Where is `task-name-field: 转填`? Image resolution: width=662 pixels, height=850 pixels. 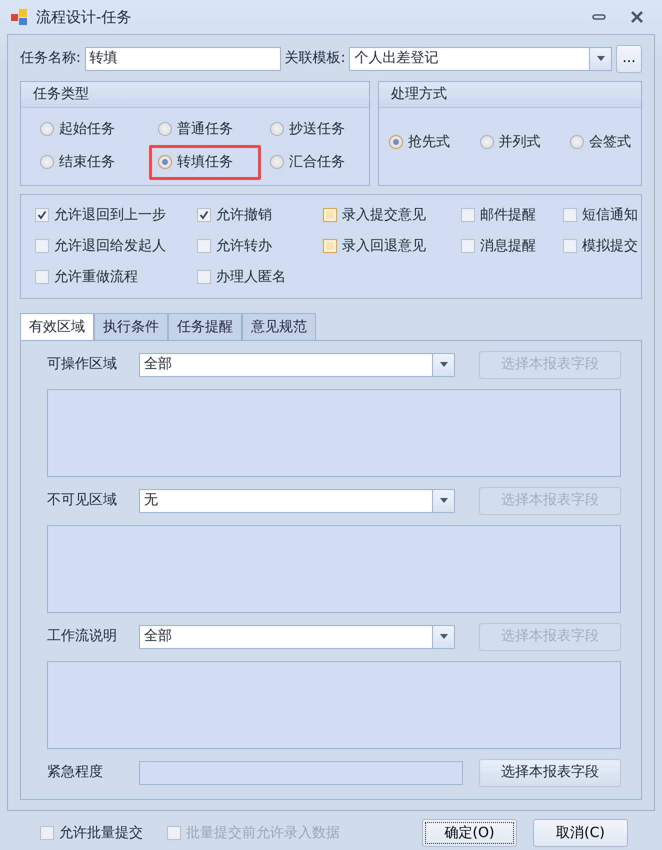
task-name-field: 转填 is located at coordinates (182, 58).